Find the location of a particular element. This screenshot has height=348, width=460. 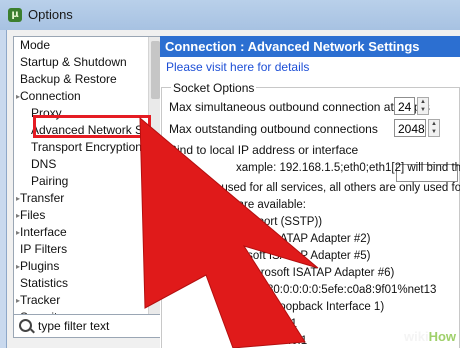

wikihow-watermark: wikiHow is located at coordinates (430, 336).